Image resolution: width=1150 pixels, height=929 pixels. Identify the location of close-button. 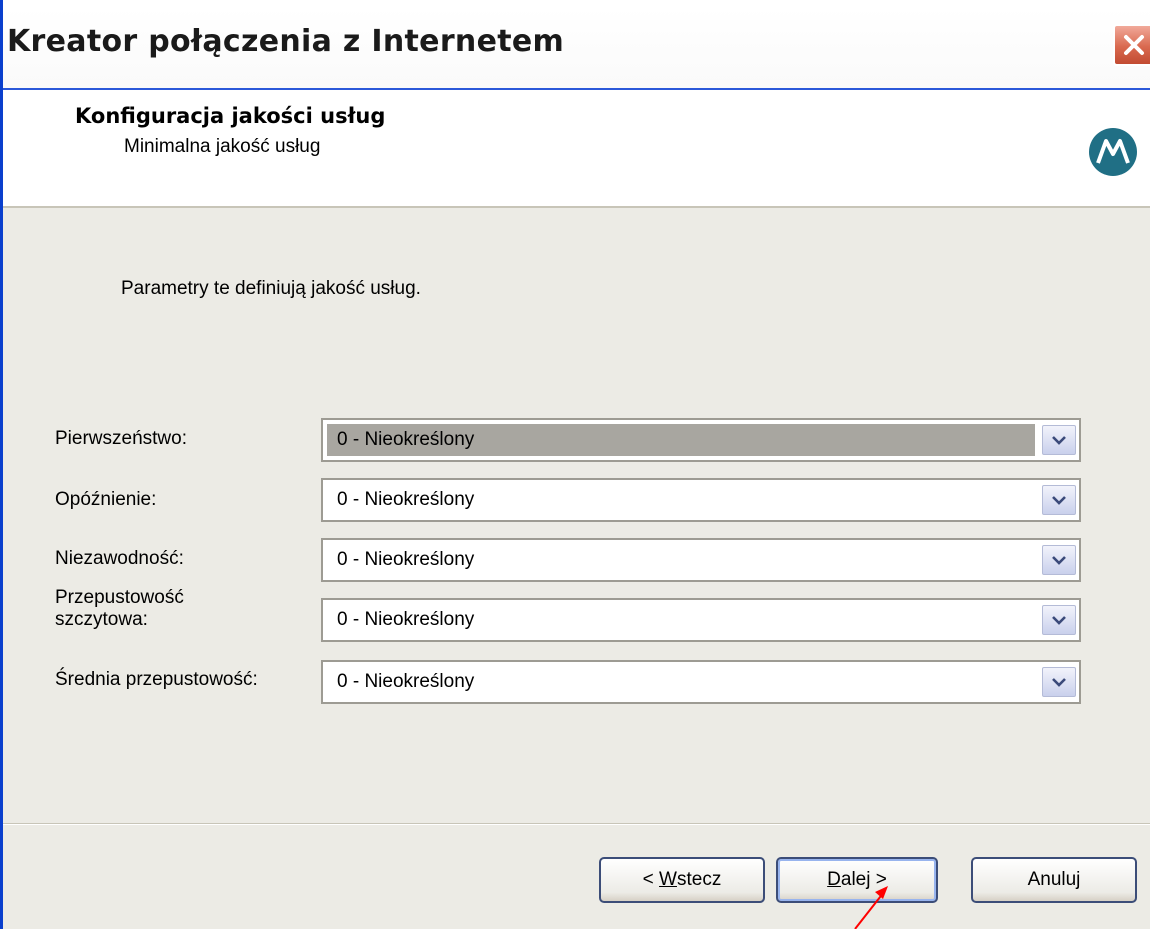
(1131, 45).